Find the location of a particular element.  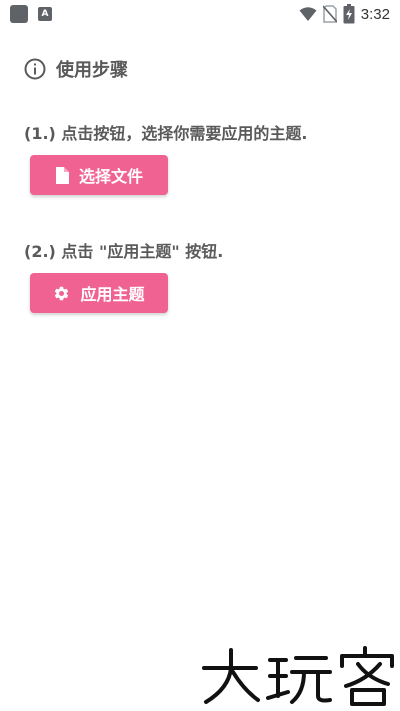

gear-icon is located at coordinates (62, 293).